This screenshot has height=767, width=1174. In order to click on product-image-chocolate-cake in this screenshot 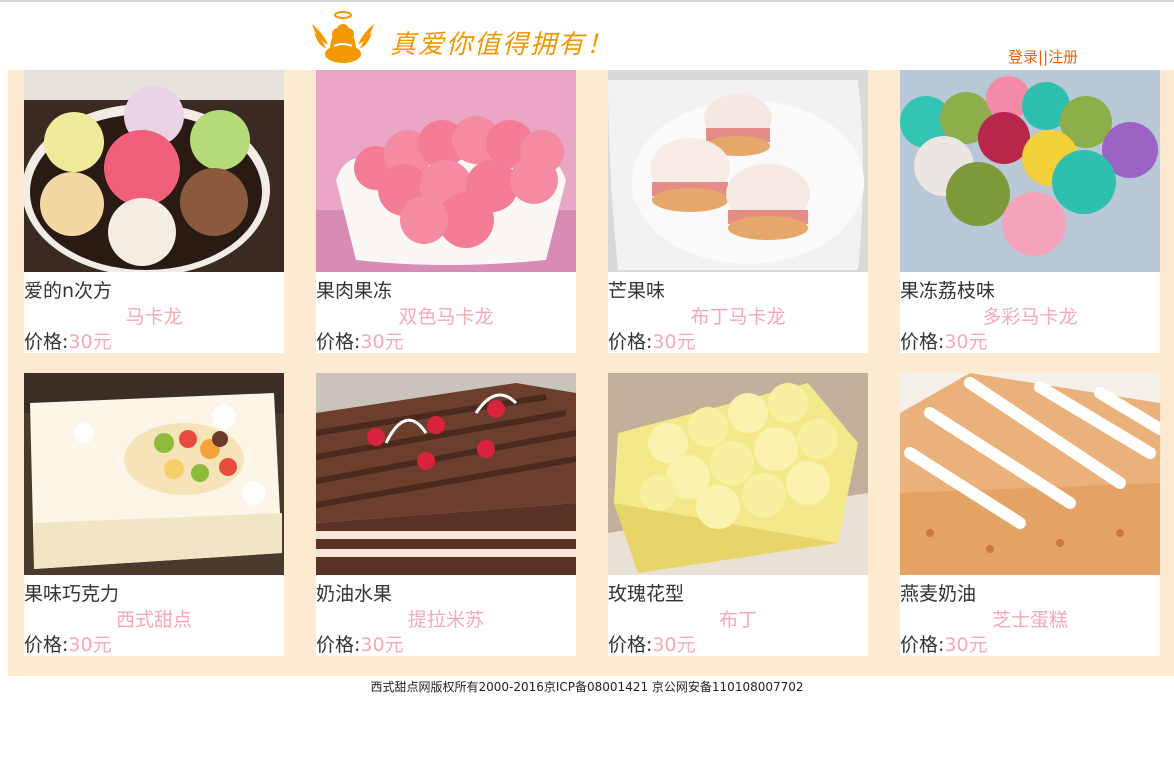, I will do `click(446, 474)`.